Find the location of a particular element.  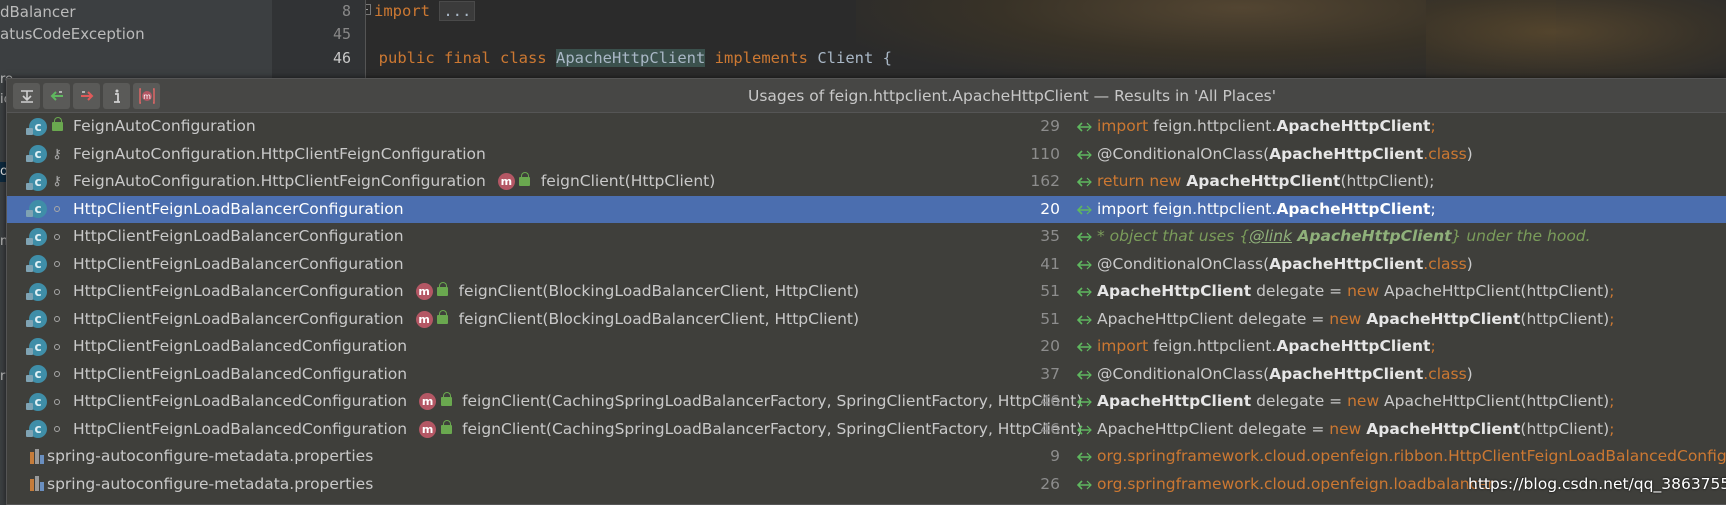

editor-gutter: 8 45 46 is located at coordinates (319, 40).